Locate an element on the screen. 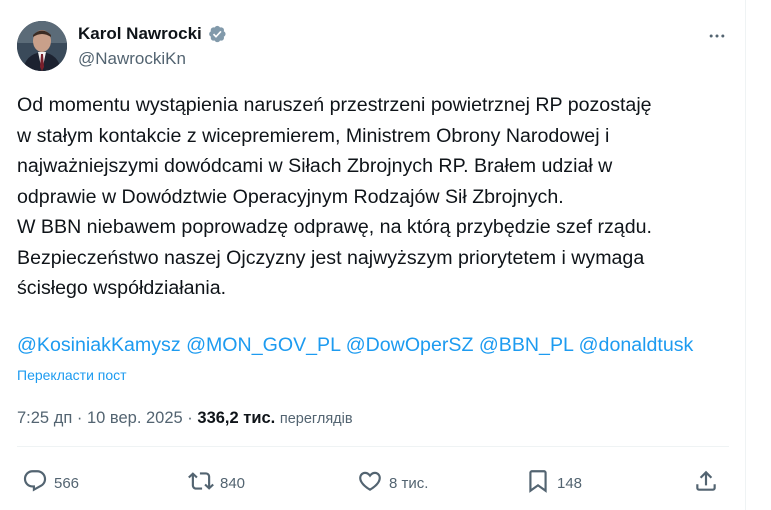 This screenshot has height=510, width=771. like-count: 8 тис. is located at coordinates (409, 483).